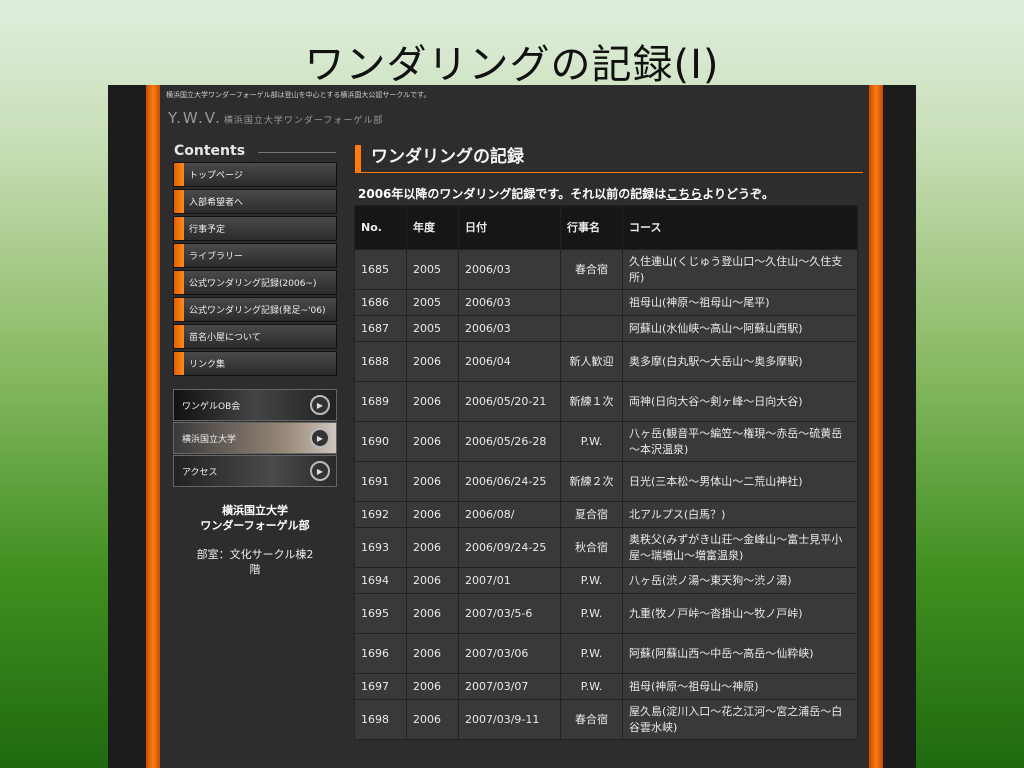 The height and width of the screenshot is (768, 1024). Describe the element at coordinates (740, 653) in the screenshot. I see `cell-course: 阿蘇(阿蘇山西～中岳～高岳～仙粋峡)` at that location.